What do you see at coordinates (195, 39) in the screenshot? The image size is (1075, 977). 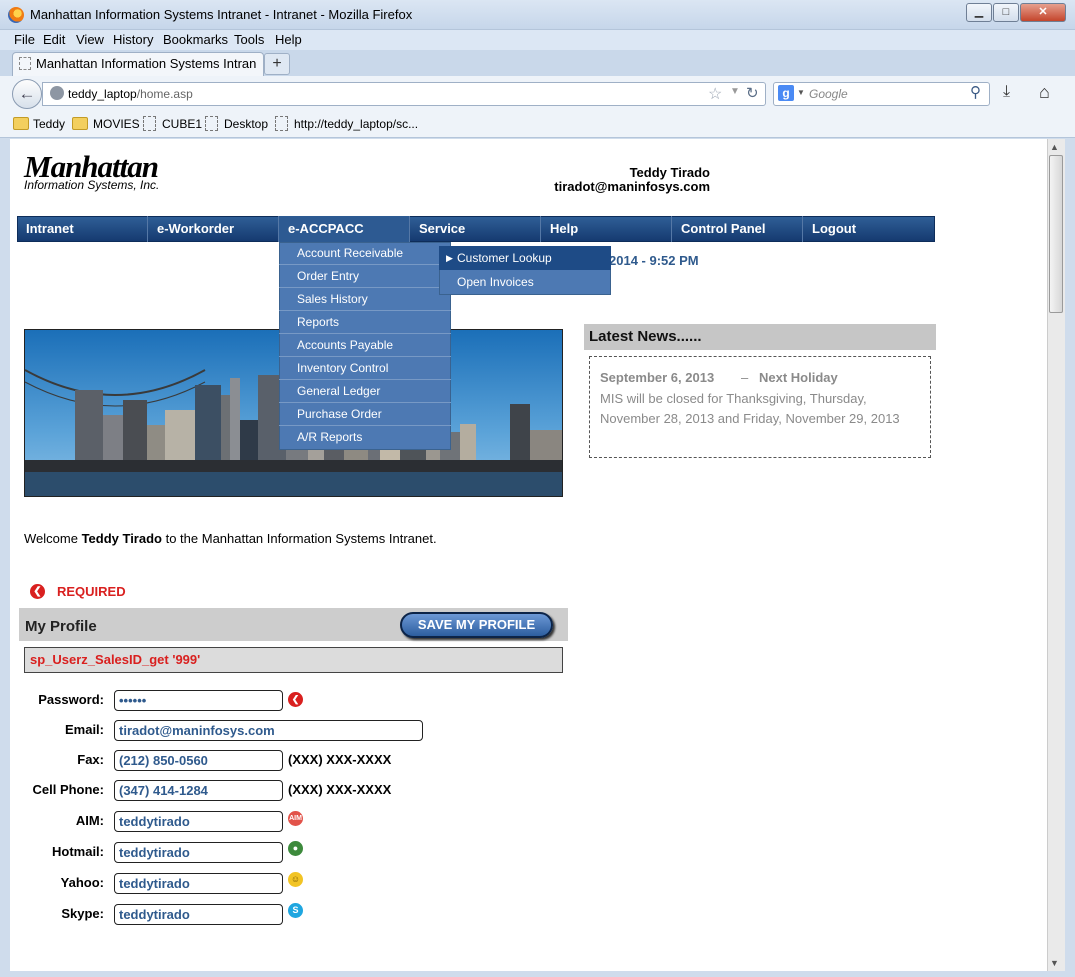 I see `menu-bookmarks: Bookmarks` at bounding box center [195, 39].